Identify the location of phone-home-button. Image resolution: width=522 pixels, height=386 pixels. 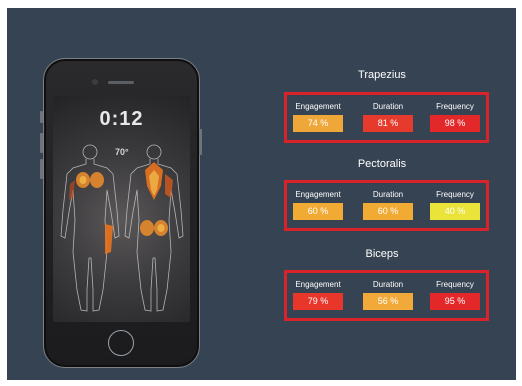
(121, 343).